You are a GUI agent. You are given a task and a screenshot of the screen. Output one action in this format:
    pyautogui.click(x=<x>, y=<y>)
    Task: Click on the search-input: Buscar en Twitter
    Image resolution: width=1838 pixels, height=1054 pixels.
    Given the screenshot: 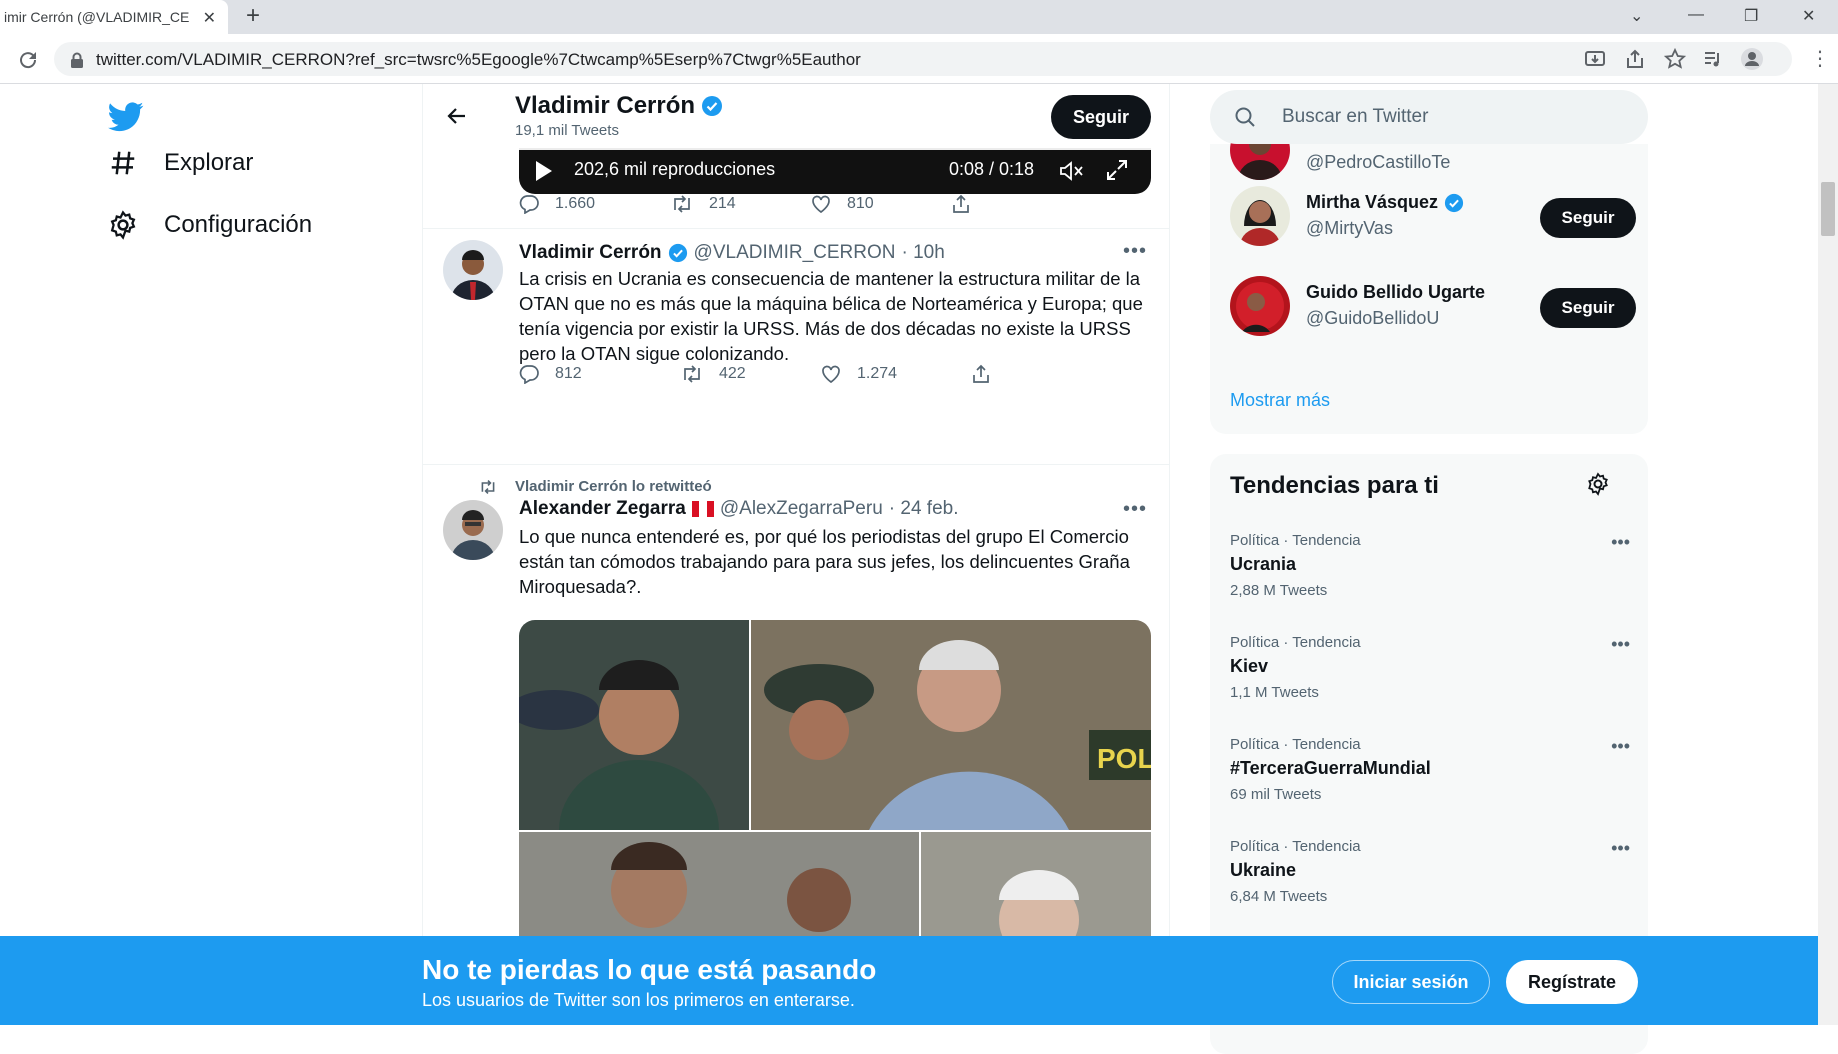 What is the action you would take?
    pyautogui.click(x=1429, y=117)
    